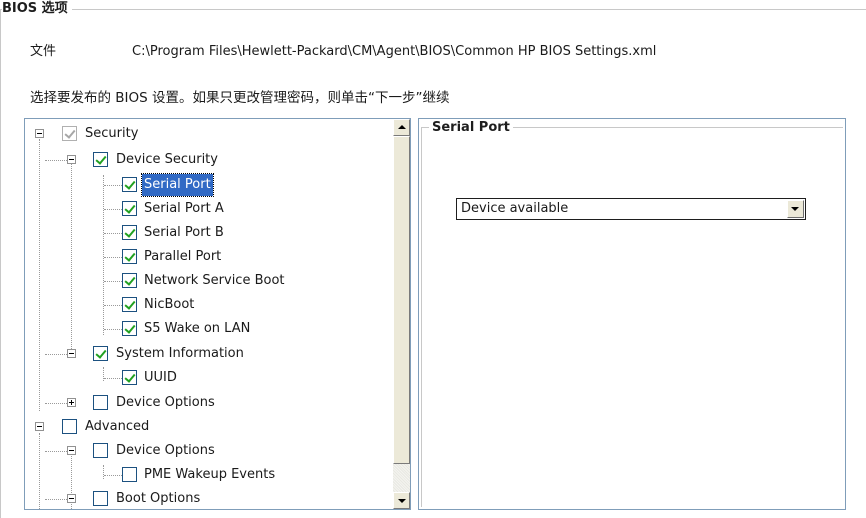 The width and height of the screenshot is (866, 518). What do you see at coordinates (117, 426) in the screenshot?
I see `tree-item-label: Advanced` at bounding box center [117, 426].